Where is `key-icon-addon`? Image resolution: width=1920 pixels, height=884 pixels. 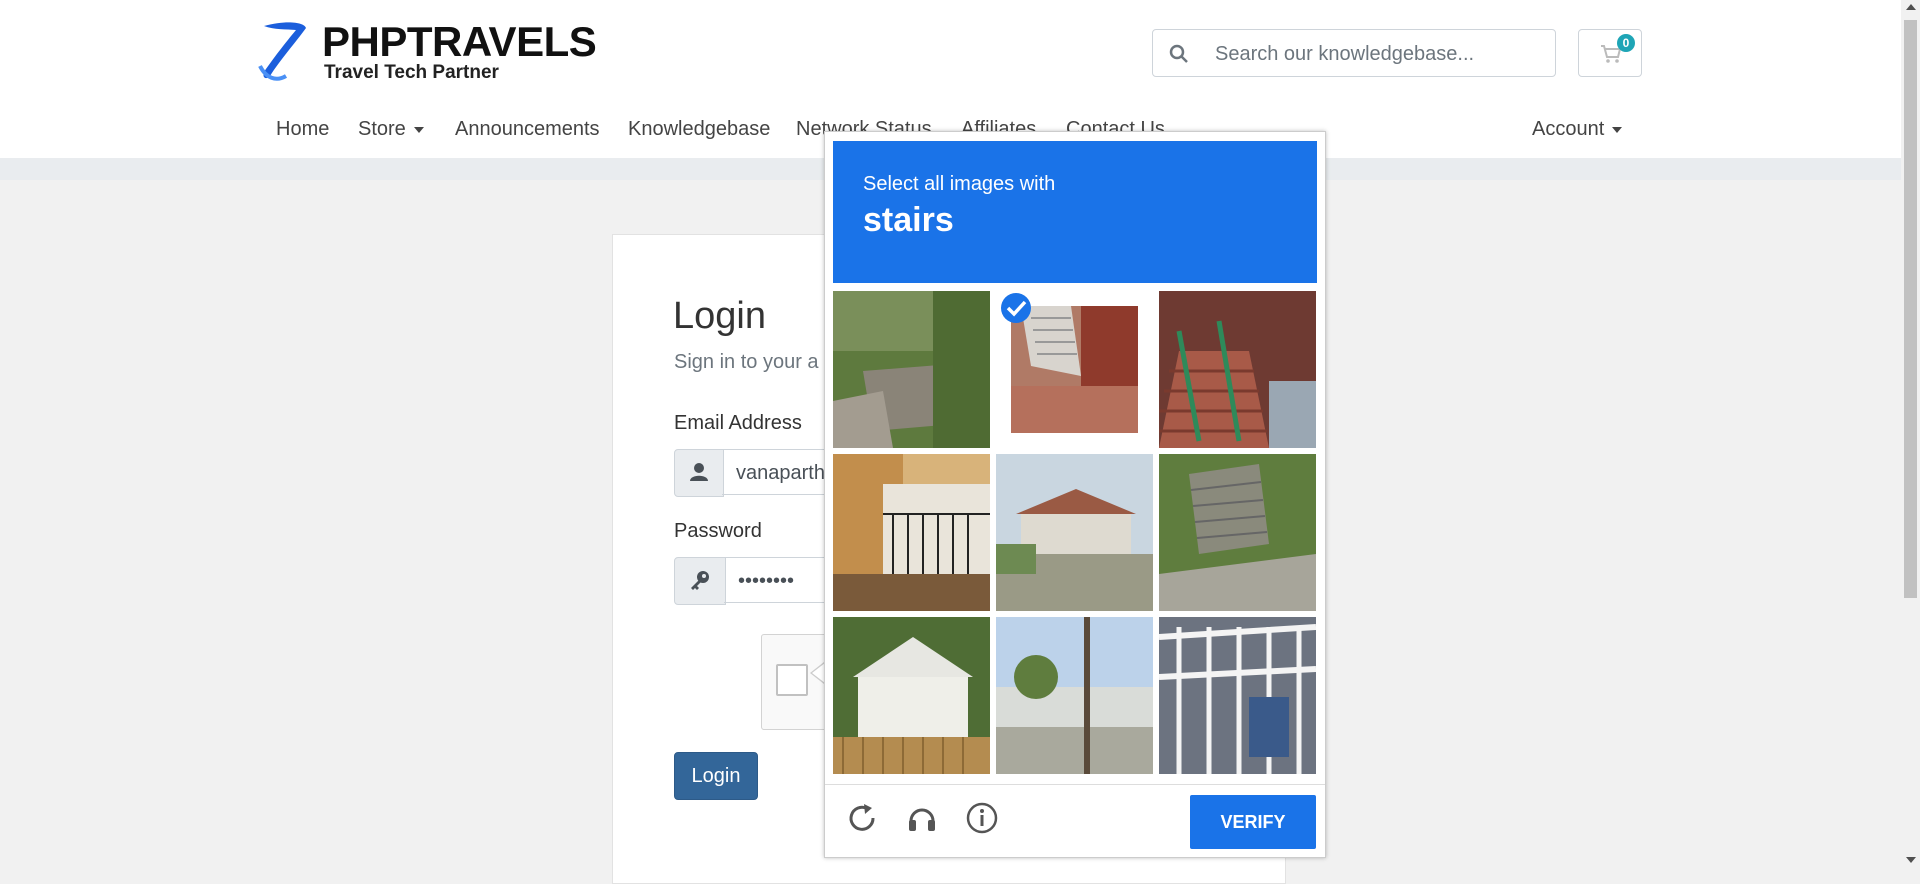
key-icon-addon is located at coordinates (700, 581).